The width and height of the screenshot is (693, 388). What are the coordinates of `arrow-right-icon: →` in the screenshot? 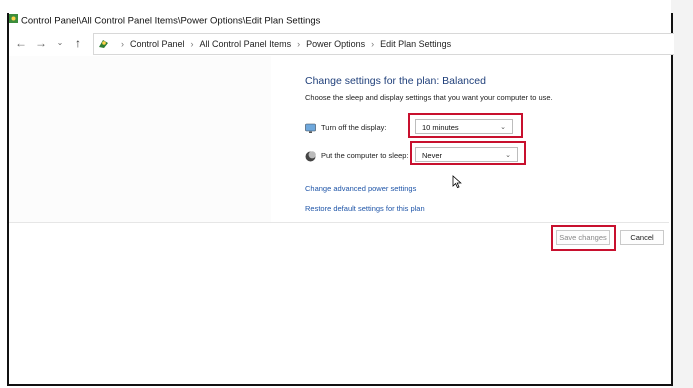 It's located at (41, 43).